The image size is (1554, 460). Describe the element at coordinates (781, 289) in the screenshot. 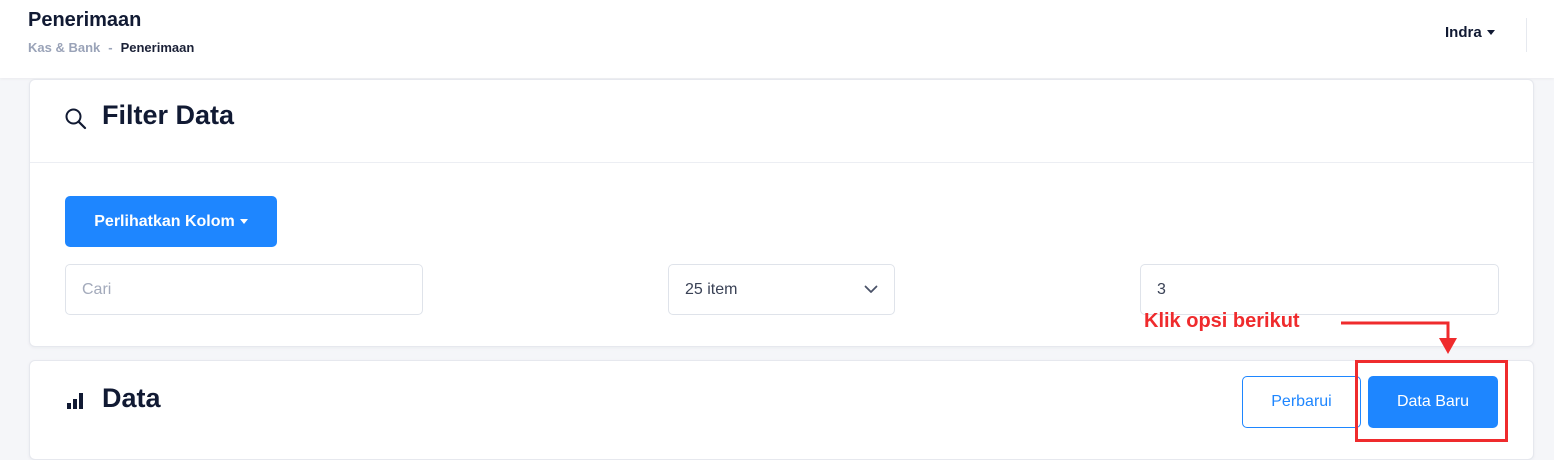

I see `page-size-select: 25 item` at that location.